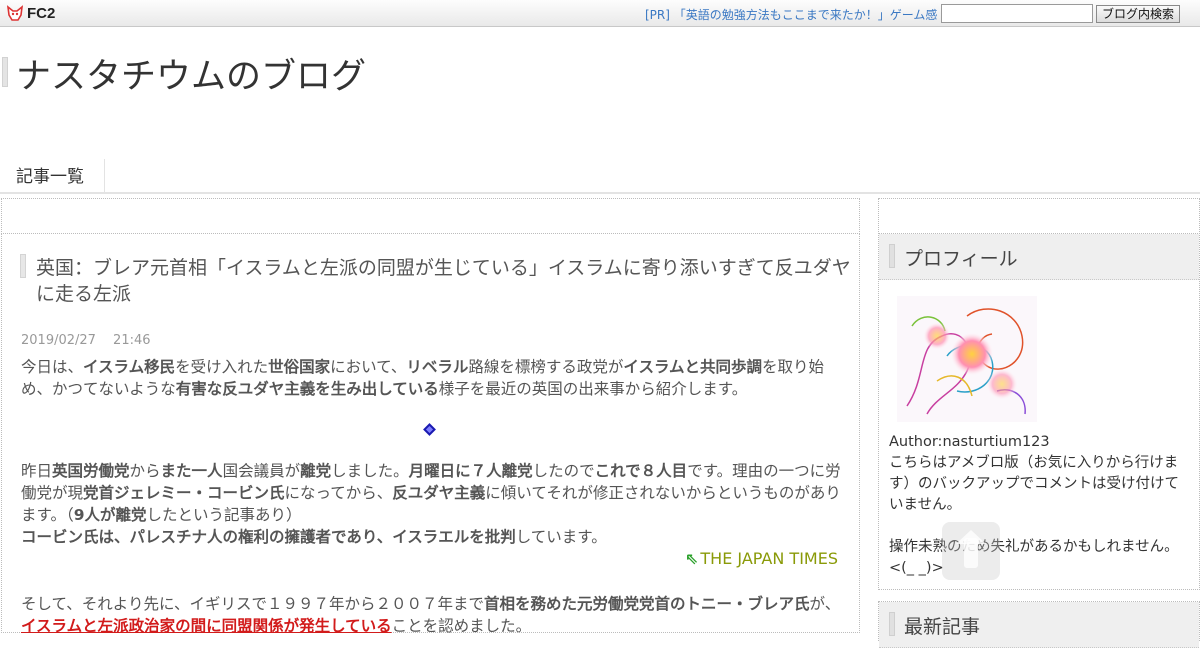 The image size is (1200, 648). What do you see at coordinates (430, 216) in the screenshot?
I see `main-top-box` at bounding box center [430, 216].